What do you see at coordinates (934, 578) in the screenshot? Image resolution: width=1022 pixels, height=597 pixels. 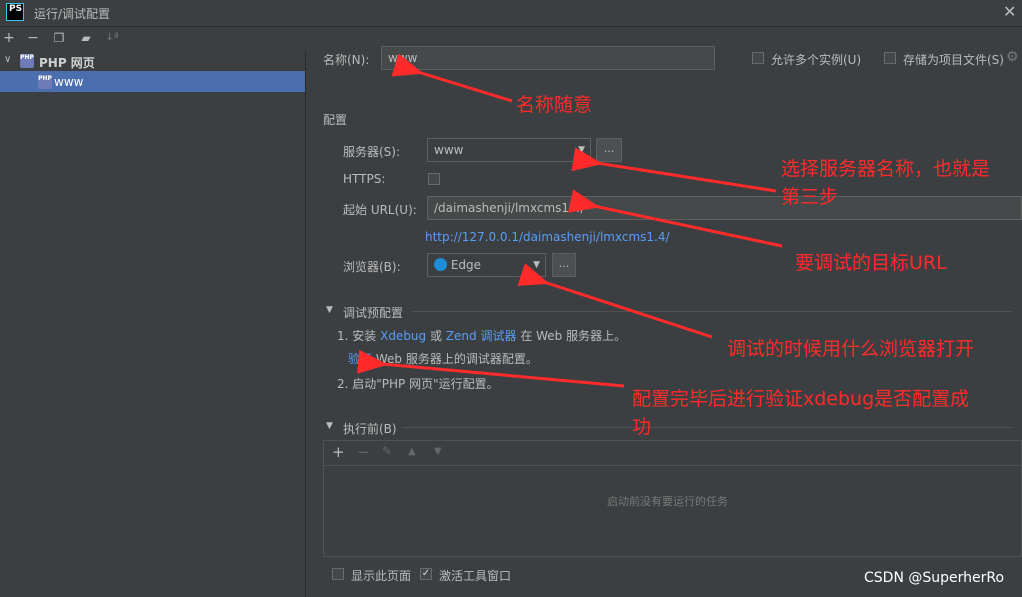 I see `watermark: CSDN @SuperherRo` at bounding box center [934, 578].